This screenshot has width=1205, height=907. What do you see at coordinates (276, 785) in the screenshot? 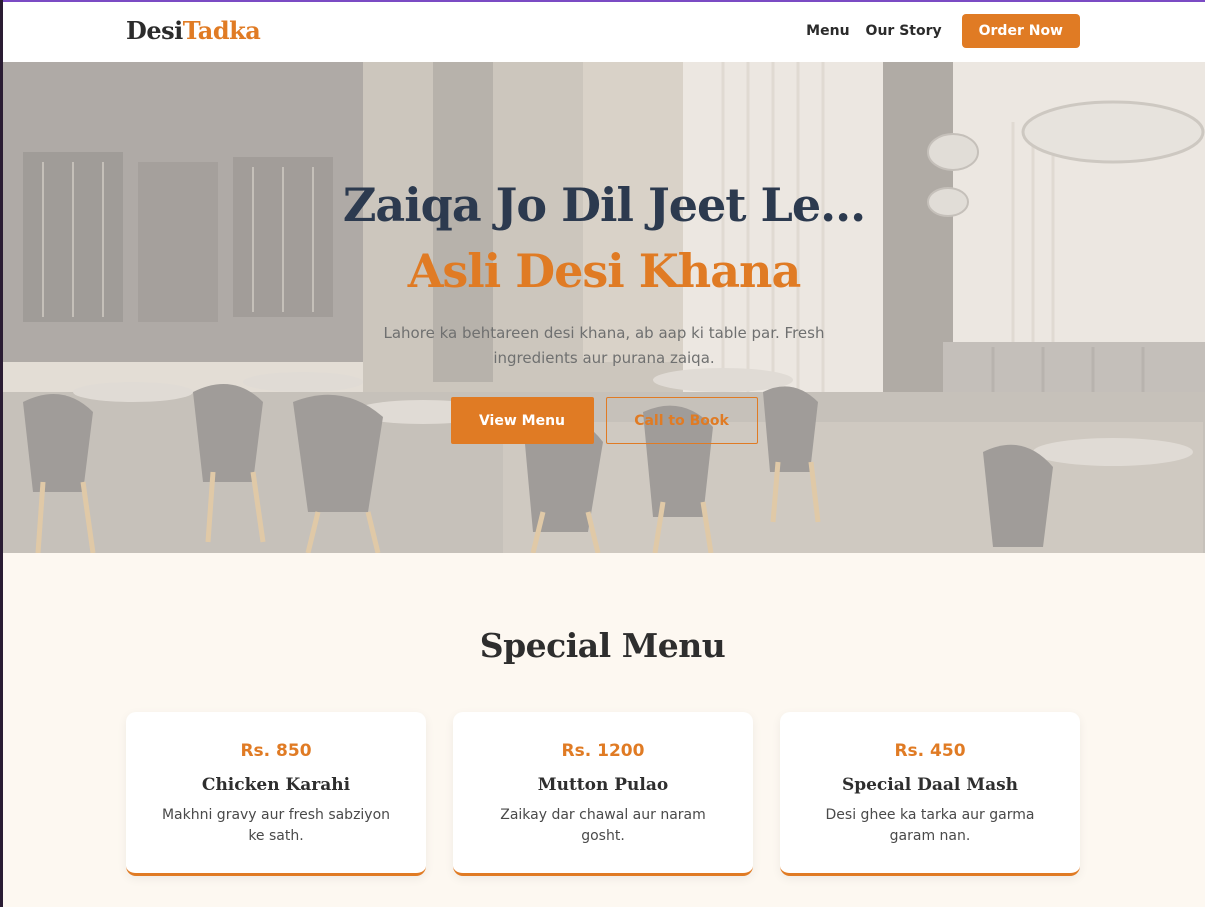
I see `menu-card-name: Chicken Karahi` at bounding box center [276, 785].